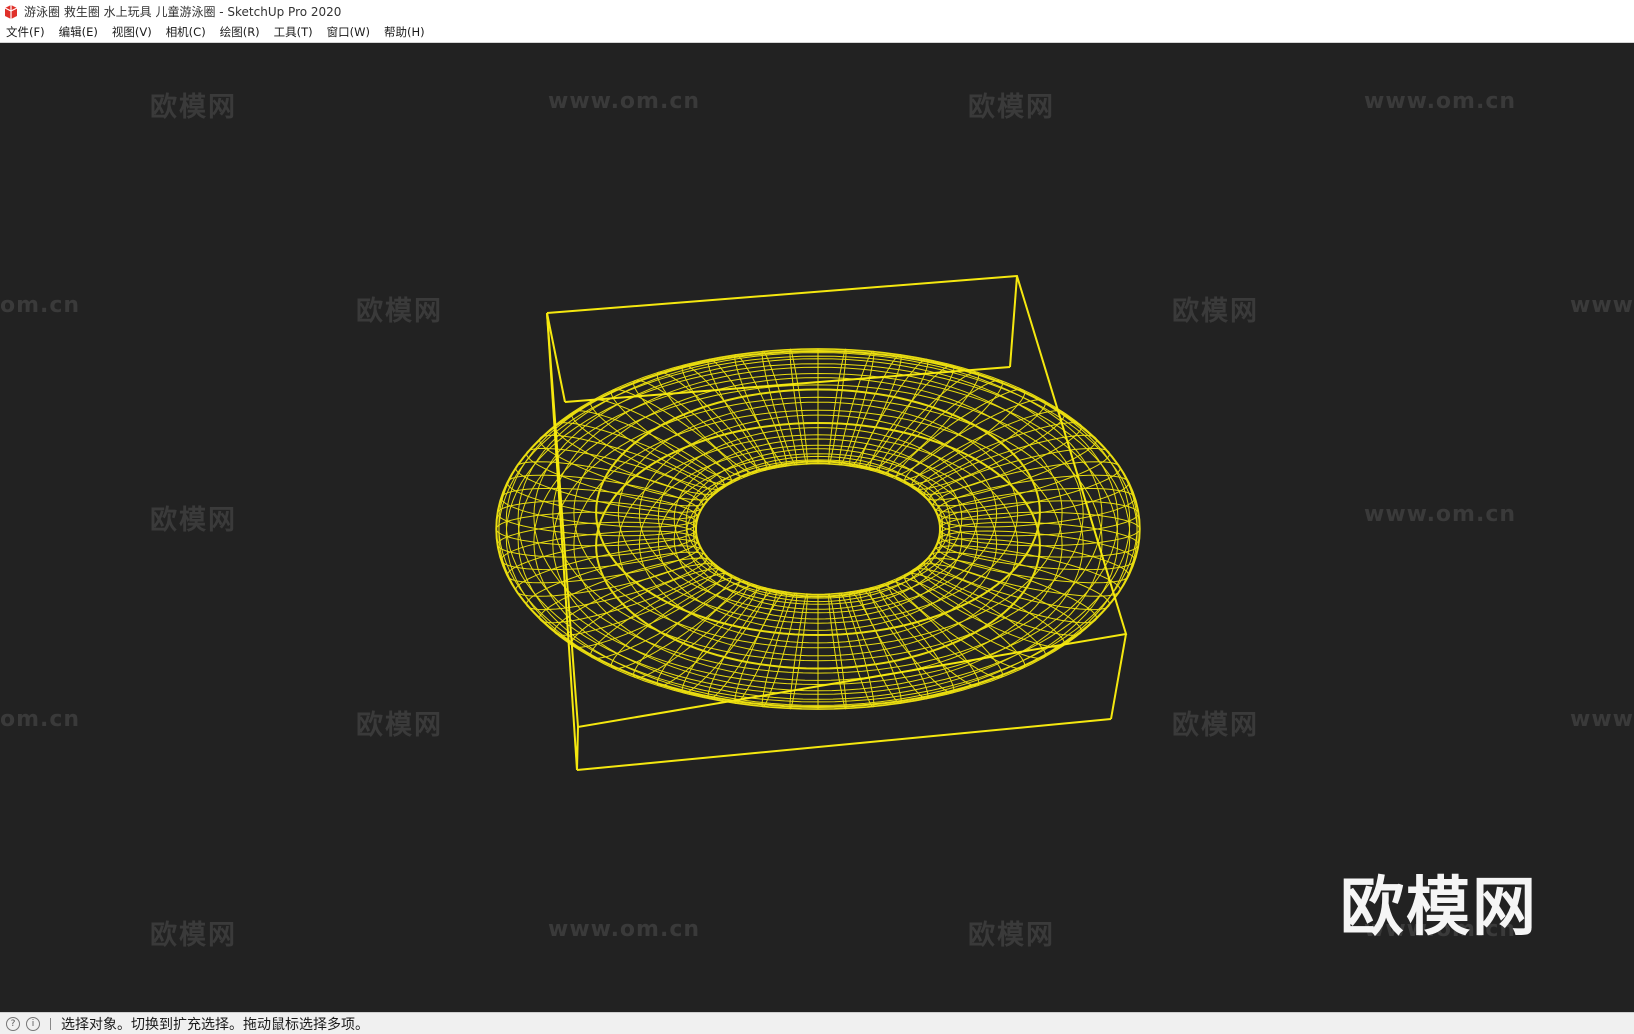 The height and width of the screenshot is (1034, 1634). I want to click on bbox-left-edge, so click(562, 541).